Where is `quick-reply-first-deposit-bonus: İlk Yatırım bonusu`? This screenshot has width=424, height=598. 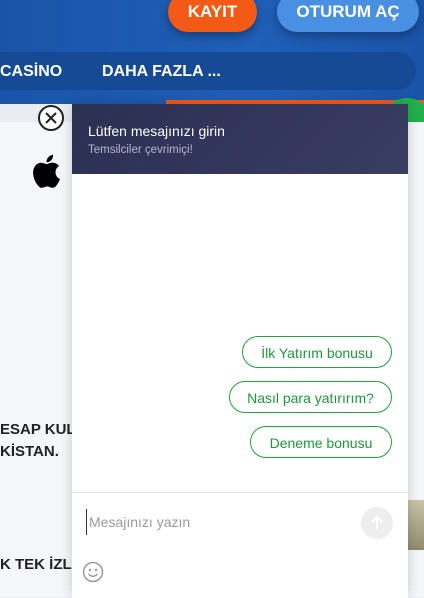 quick-reply-first-deposit-bonus: İlk Yatırım bonusu is located at coordinates (317, 352).